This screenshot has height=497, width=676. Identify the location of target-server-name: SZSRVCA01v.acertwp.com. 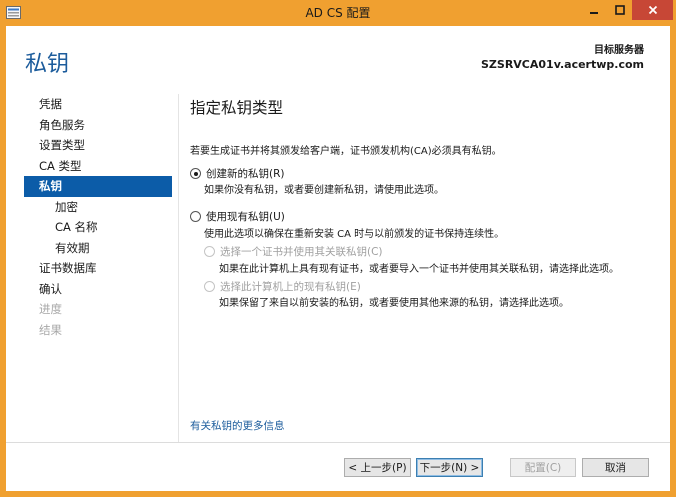
(562, 64).